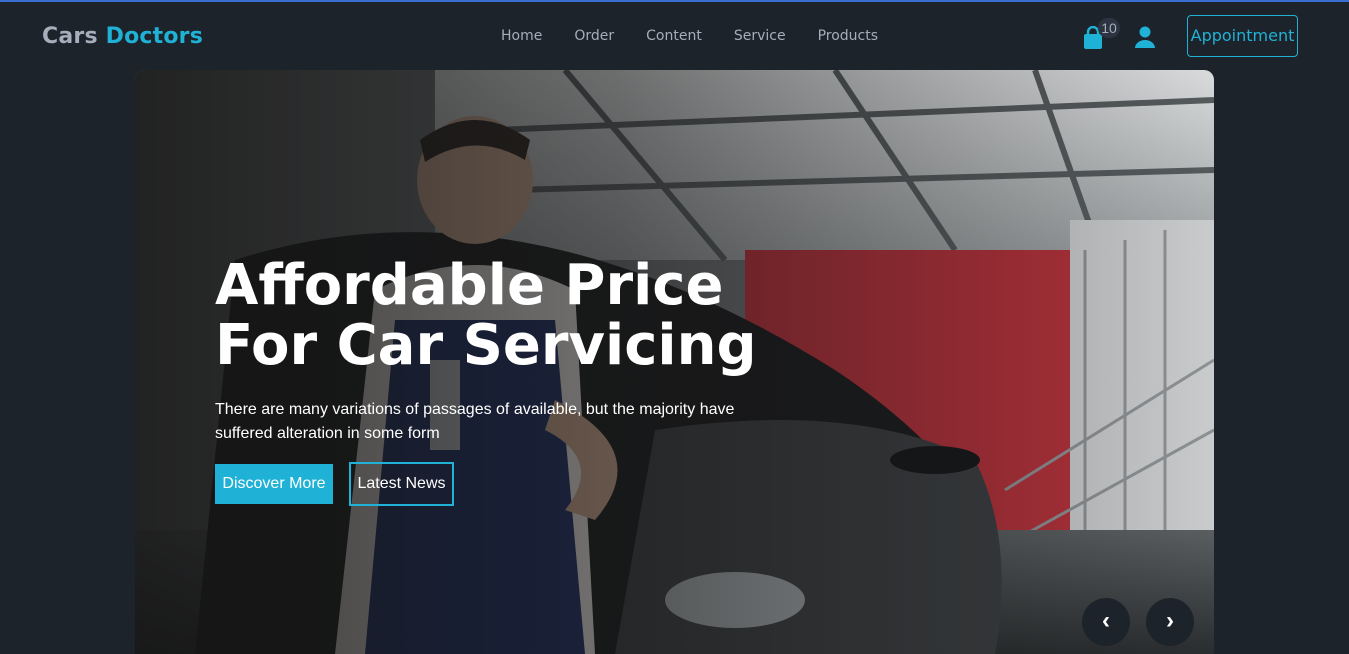  I want to click on latest-news-button: Latest News, so click(401, 484).